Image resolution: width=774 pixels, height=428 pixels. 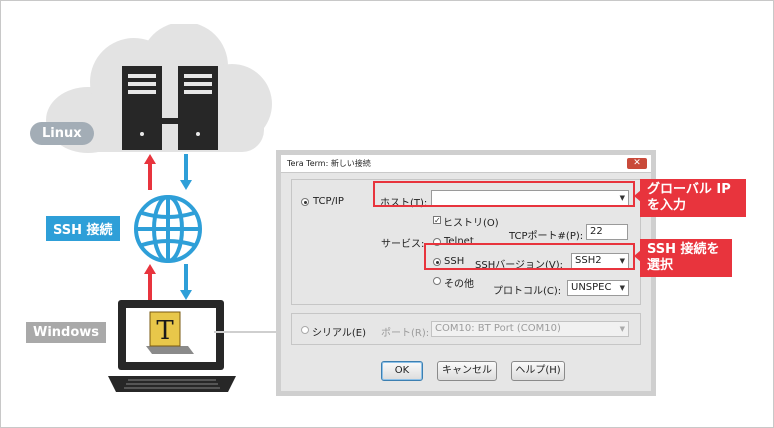 What do you see at coordinates (168, 172) in the screenshot?
I see `arrow-up-icon` at bounding box center [168, 172].